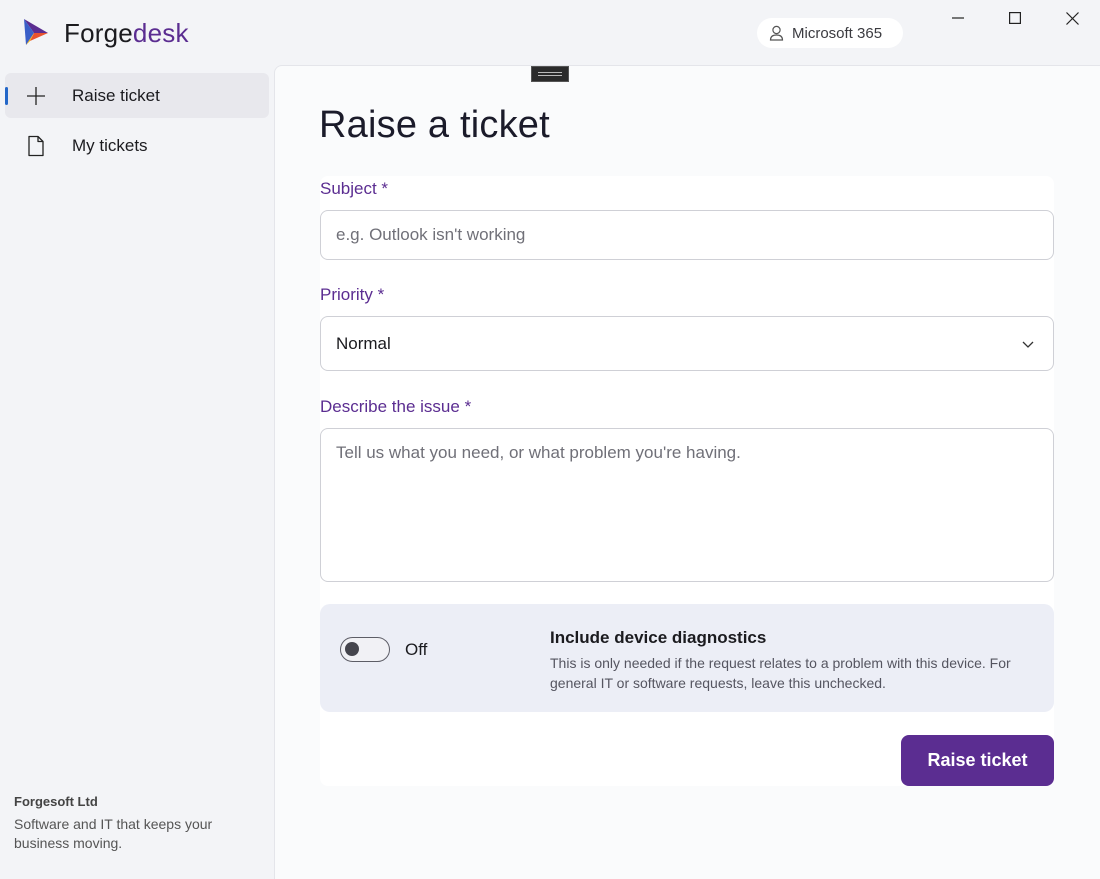 The image size is (1100, 879). I want to click on minimize-button, so click(958, 18).